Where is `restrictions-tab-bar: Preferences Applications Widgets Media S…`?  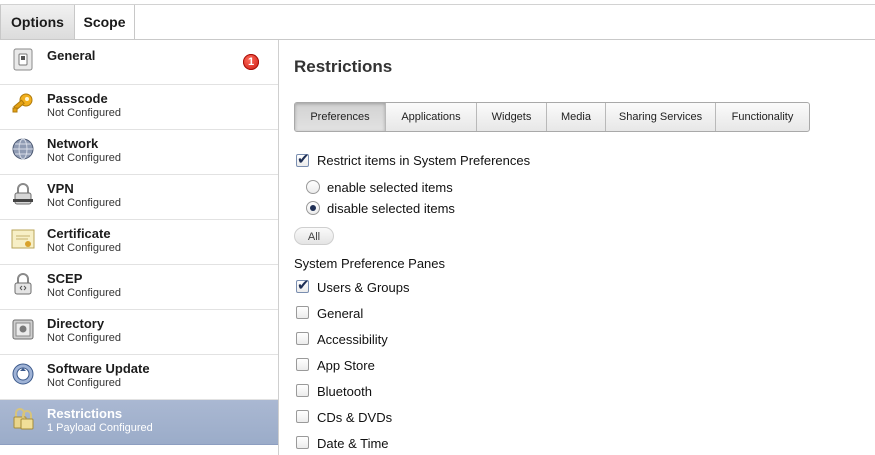 restrictions-tab-bar: Preferences Applications Widgets Media S… is located at coordinates (552, 117).